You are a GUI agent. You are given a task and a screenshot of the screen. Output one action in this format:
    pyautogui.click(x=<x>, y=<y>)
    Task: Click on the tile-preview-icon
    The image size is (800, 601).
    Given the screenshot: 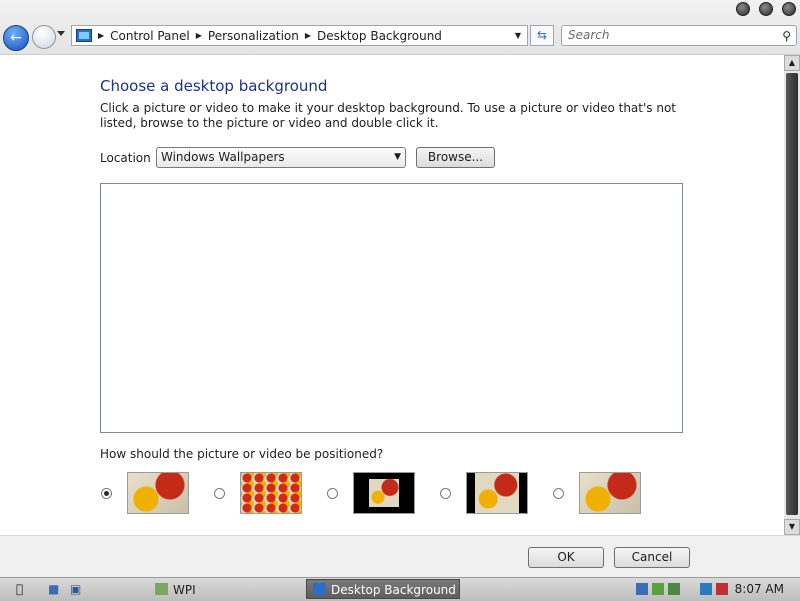 What is the action you would take?
    pyautogui.click(x=271, y=493)
    